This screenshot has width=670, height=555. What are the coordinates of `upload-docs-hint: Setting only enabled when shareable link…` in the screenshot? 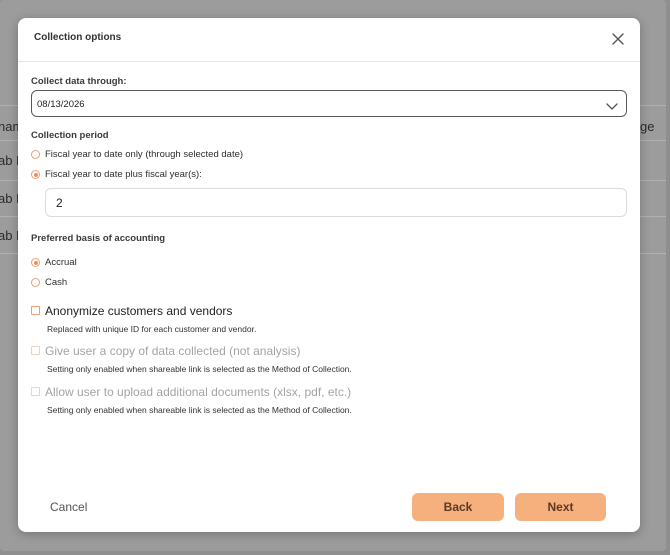 It's located at (199, 410).